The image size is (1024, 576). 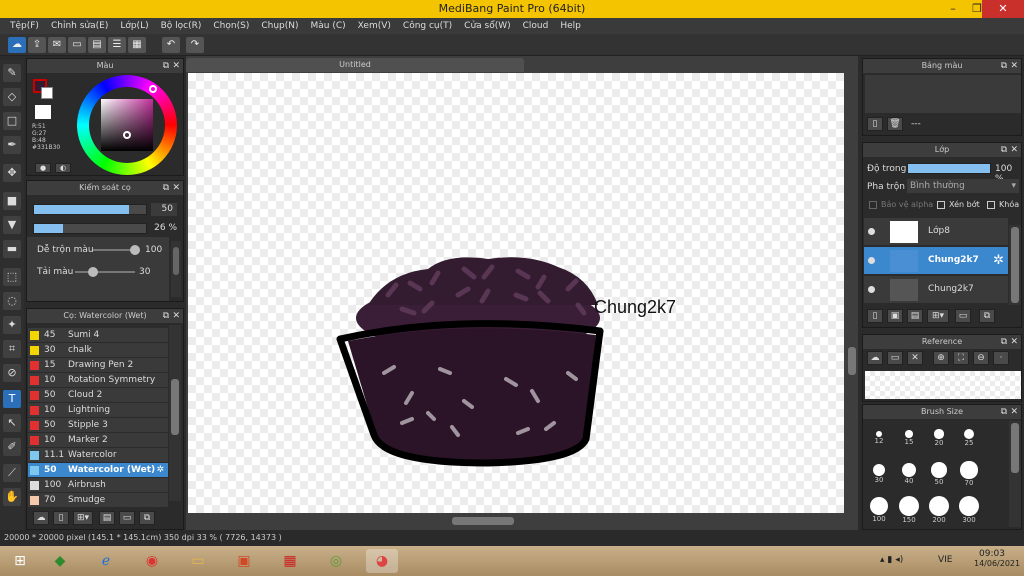 I want to click on layer-item: Chung2k7, so click(x=936, y=290).